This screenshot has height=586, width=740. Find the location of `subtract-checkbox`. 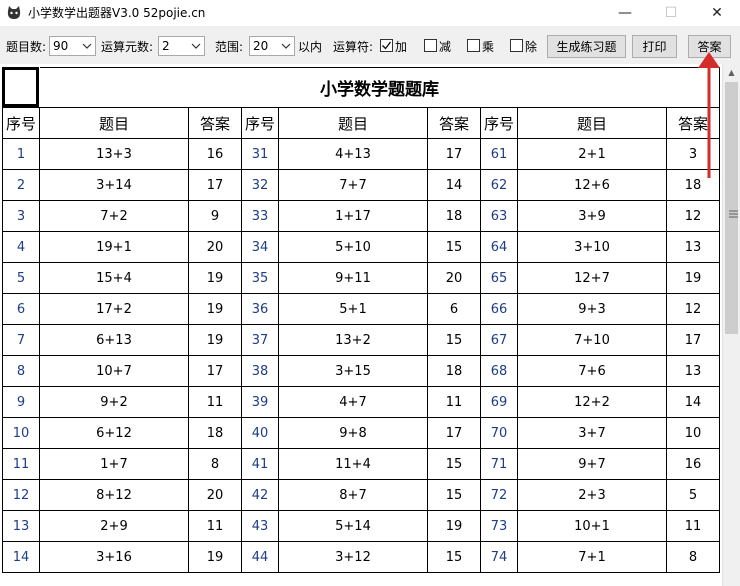

subtract-checkbox is located at coordinates (430, 45).